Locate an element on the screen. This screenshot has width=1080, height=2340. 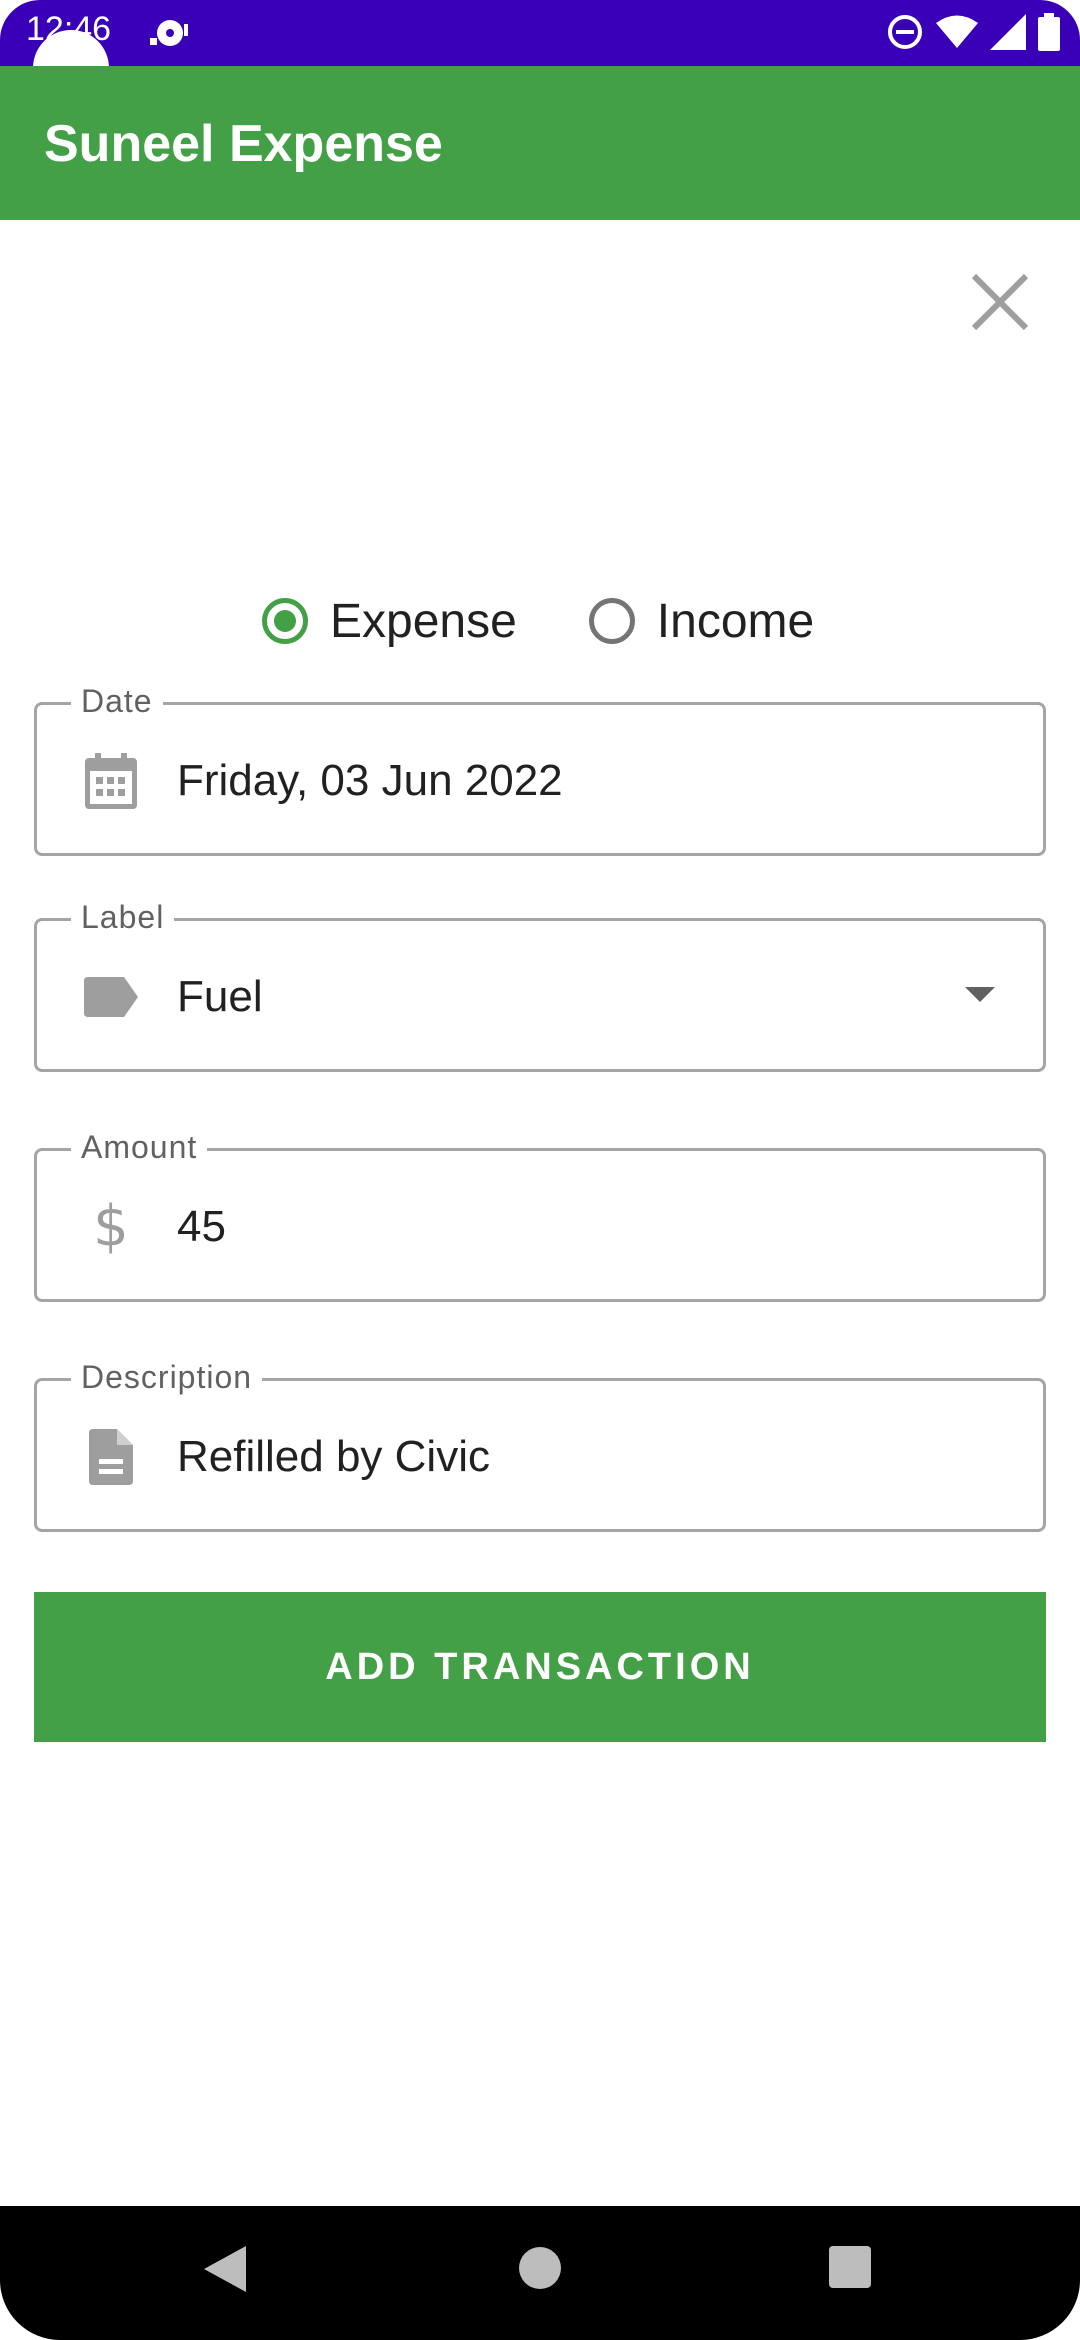
close-icon is located at coordinates (1000, 302).